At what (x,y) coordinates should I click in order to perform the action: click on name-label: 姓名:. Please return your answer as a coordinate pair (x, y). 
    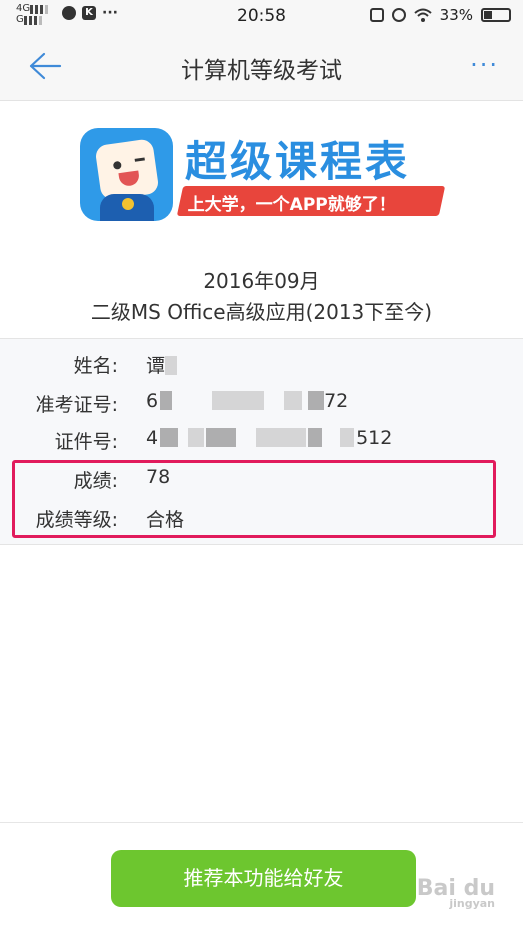
    Looking at the image, I should click on (95, 366).